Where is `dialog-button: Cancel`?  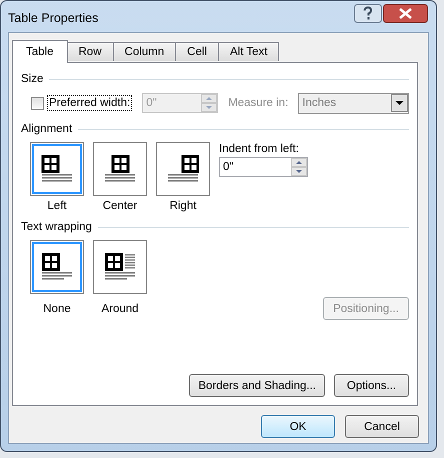
dialog-button: Cancel is located at coordinates (382, 426).